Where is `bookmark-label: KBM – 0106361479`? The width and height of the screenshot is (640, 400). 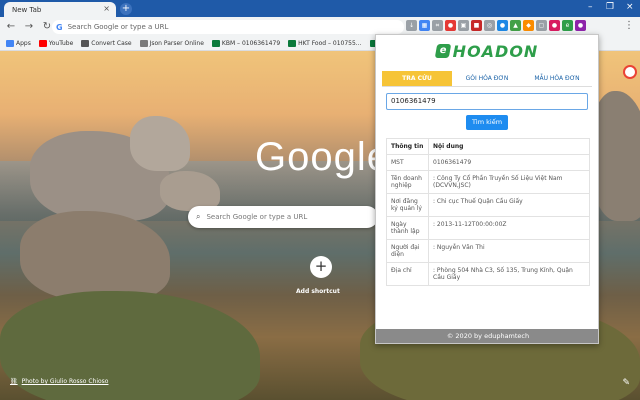 bookmark-label: KBM – 0106361479 is located at coordinates (251, 43).